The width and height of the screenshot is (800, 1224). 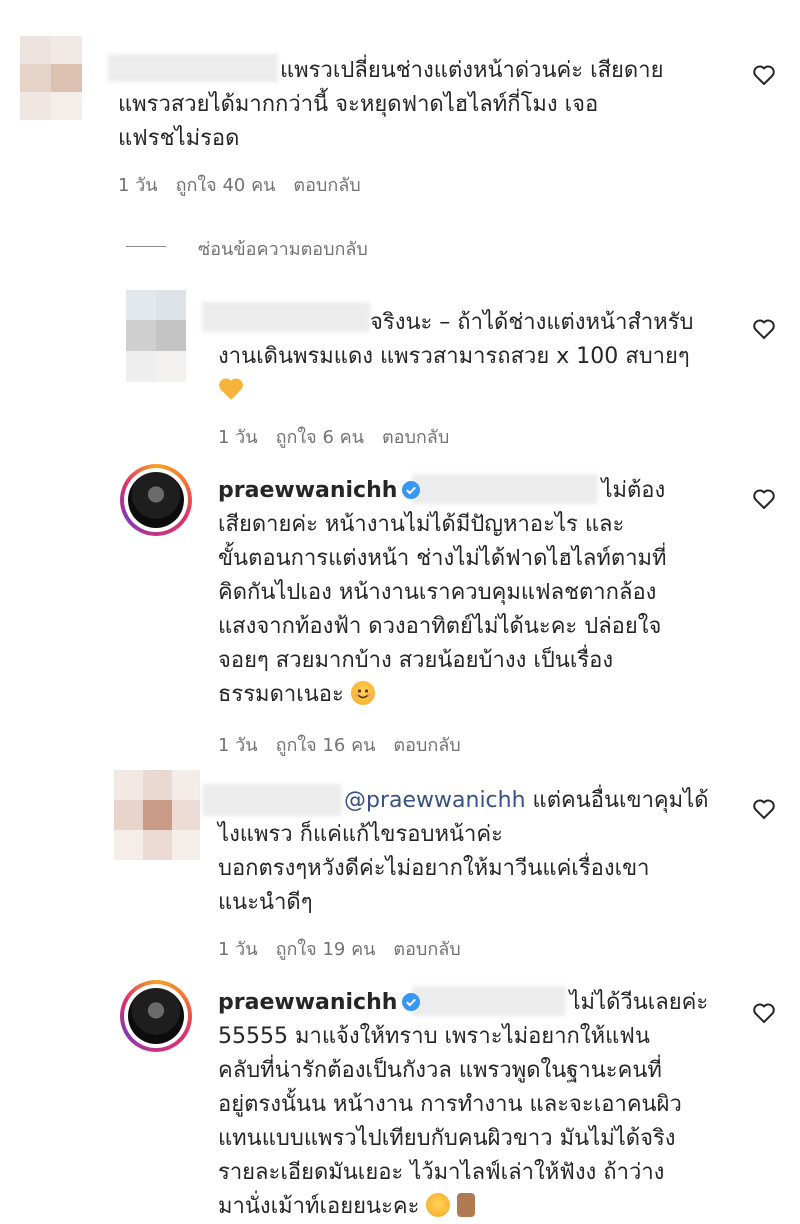 What do you see at coordinates (283, 248) in the screenshot?
I see `hide-replies-button: ซ่อนข้อความตอบกลับ` at bounding box center [283, 248].